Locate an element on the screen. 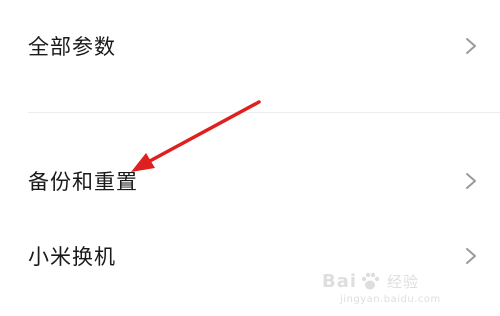 This screenshot has height=316, width=500. settings-item-label: 小米换机 is located at coordinates (72, 257).